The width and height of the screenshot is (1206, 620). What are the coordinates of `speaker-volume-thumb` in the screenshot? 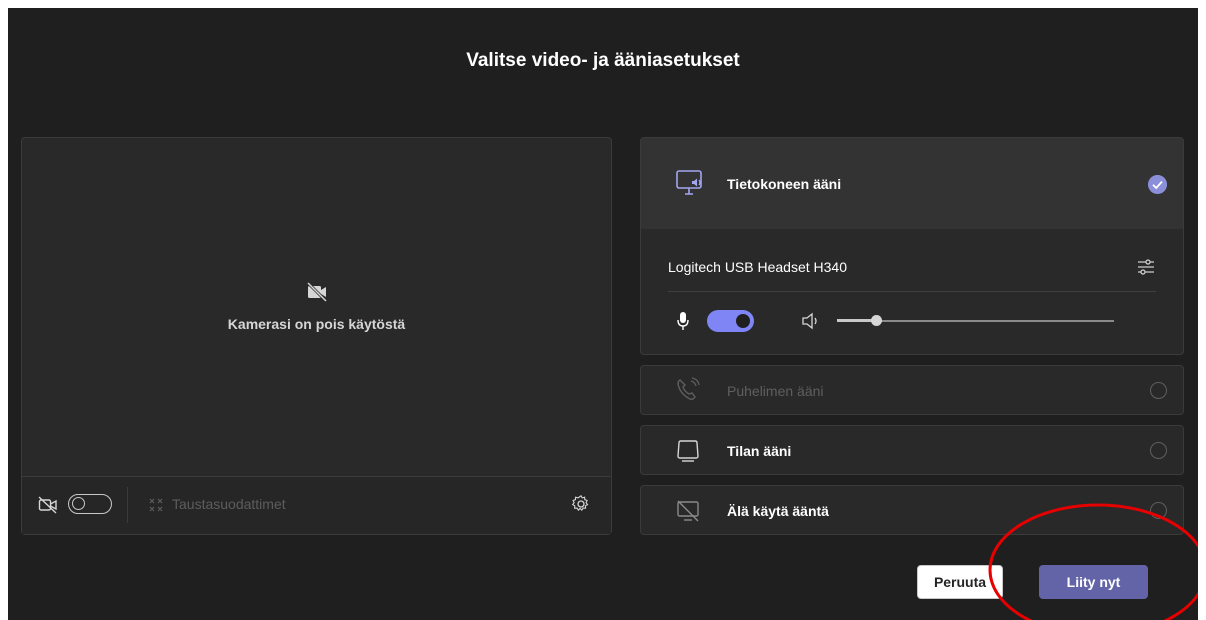 It's located at (876, 320).